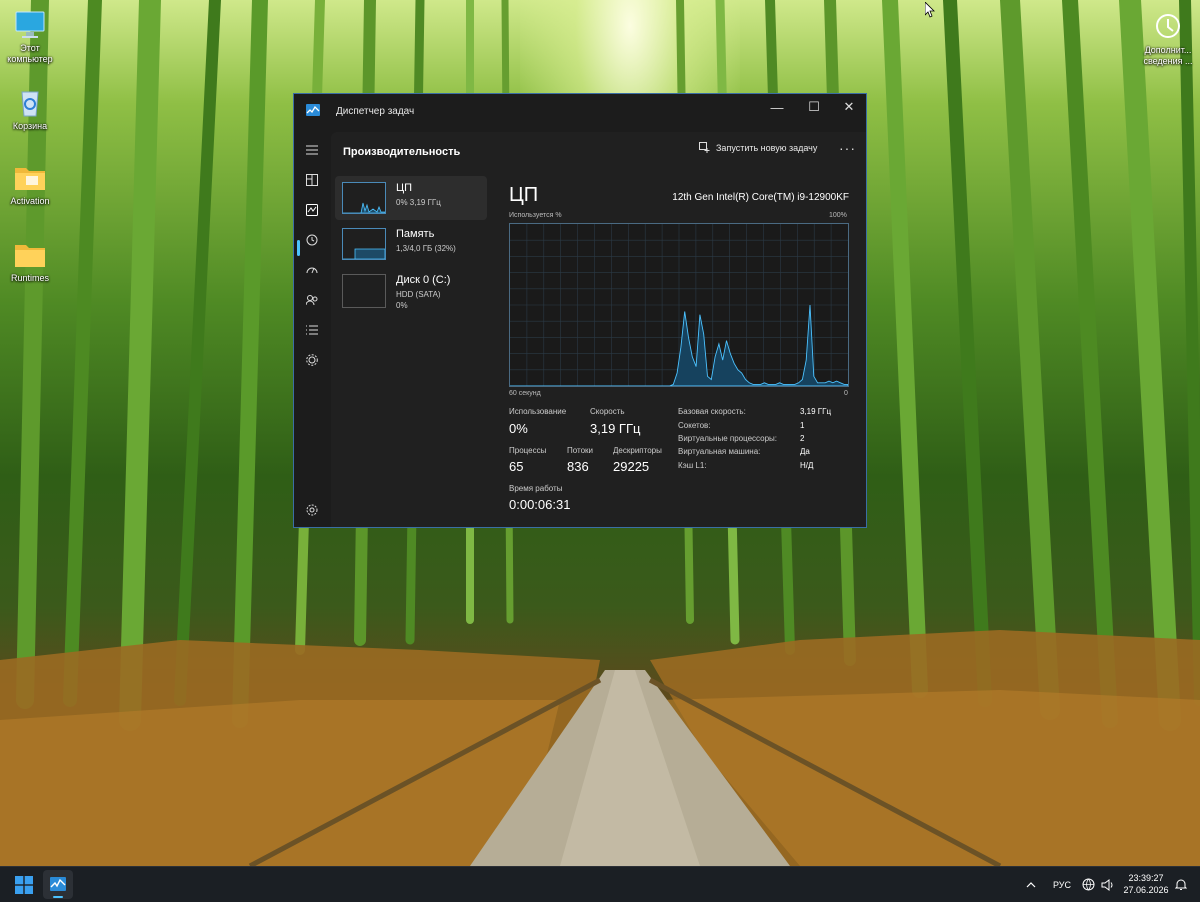 This screenshot has height=902, width=1200. I want to click on disk-thumbnail-graph, so click(364, 291).